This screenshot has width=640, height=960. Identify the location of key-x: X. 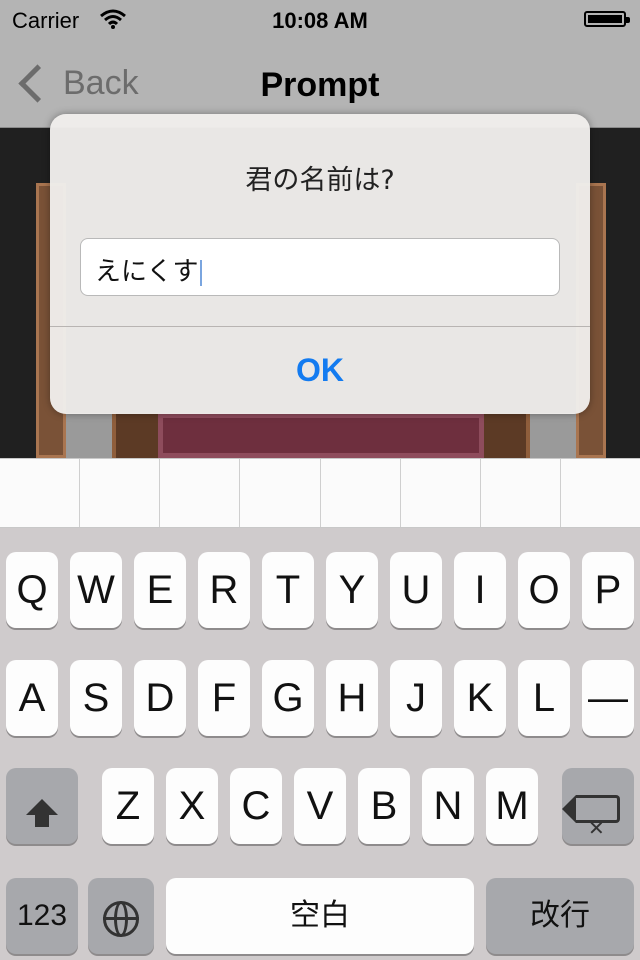
(192, 806).